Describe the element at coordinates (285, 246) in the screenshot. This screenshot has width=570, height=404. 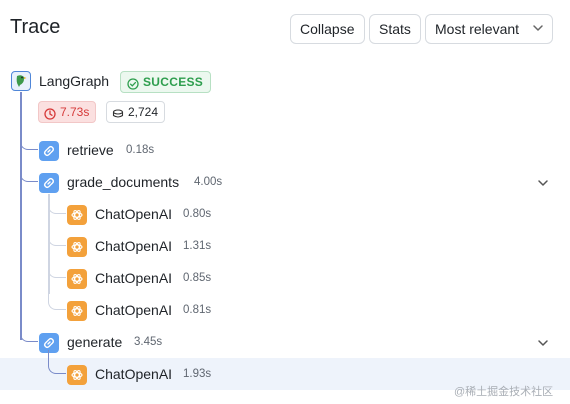
I see `run-row-chatopenai: ChatOpenAI 1.31s` at that location.